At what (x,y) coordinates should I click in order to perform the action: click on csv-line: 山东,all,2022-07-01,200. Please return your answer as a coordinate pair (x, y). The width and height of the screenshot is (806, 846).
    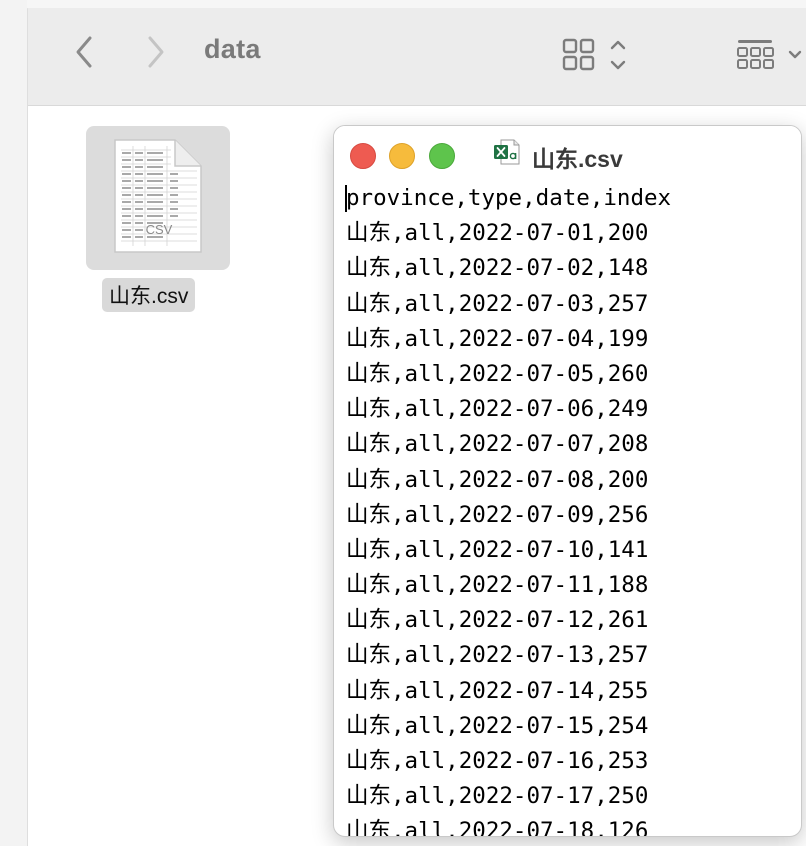
    Looking at the image, I should click on (497, 233).